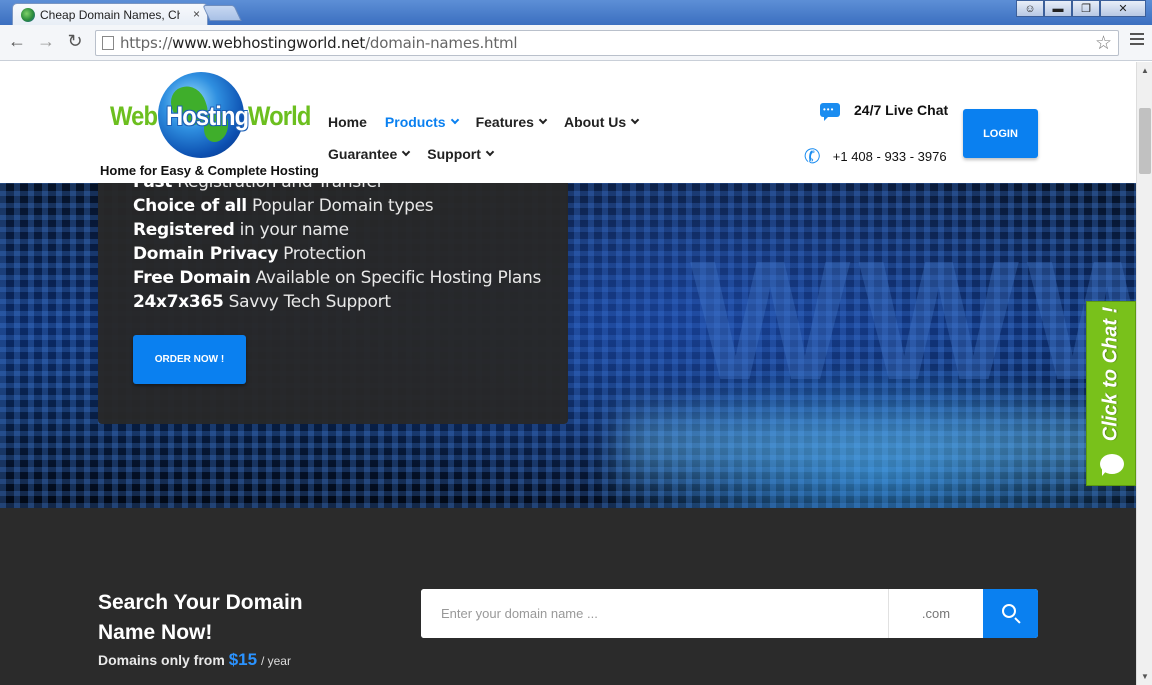 This screenshot has width=1152, height=685. I want to click on nav-item-guarantee: Guarantee, so click(369, 154).